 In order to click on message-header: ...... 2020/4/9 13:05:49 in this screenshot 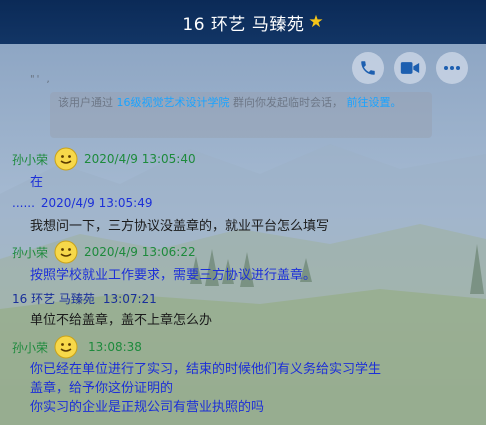, I will do `click(82, 203)`.